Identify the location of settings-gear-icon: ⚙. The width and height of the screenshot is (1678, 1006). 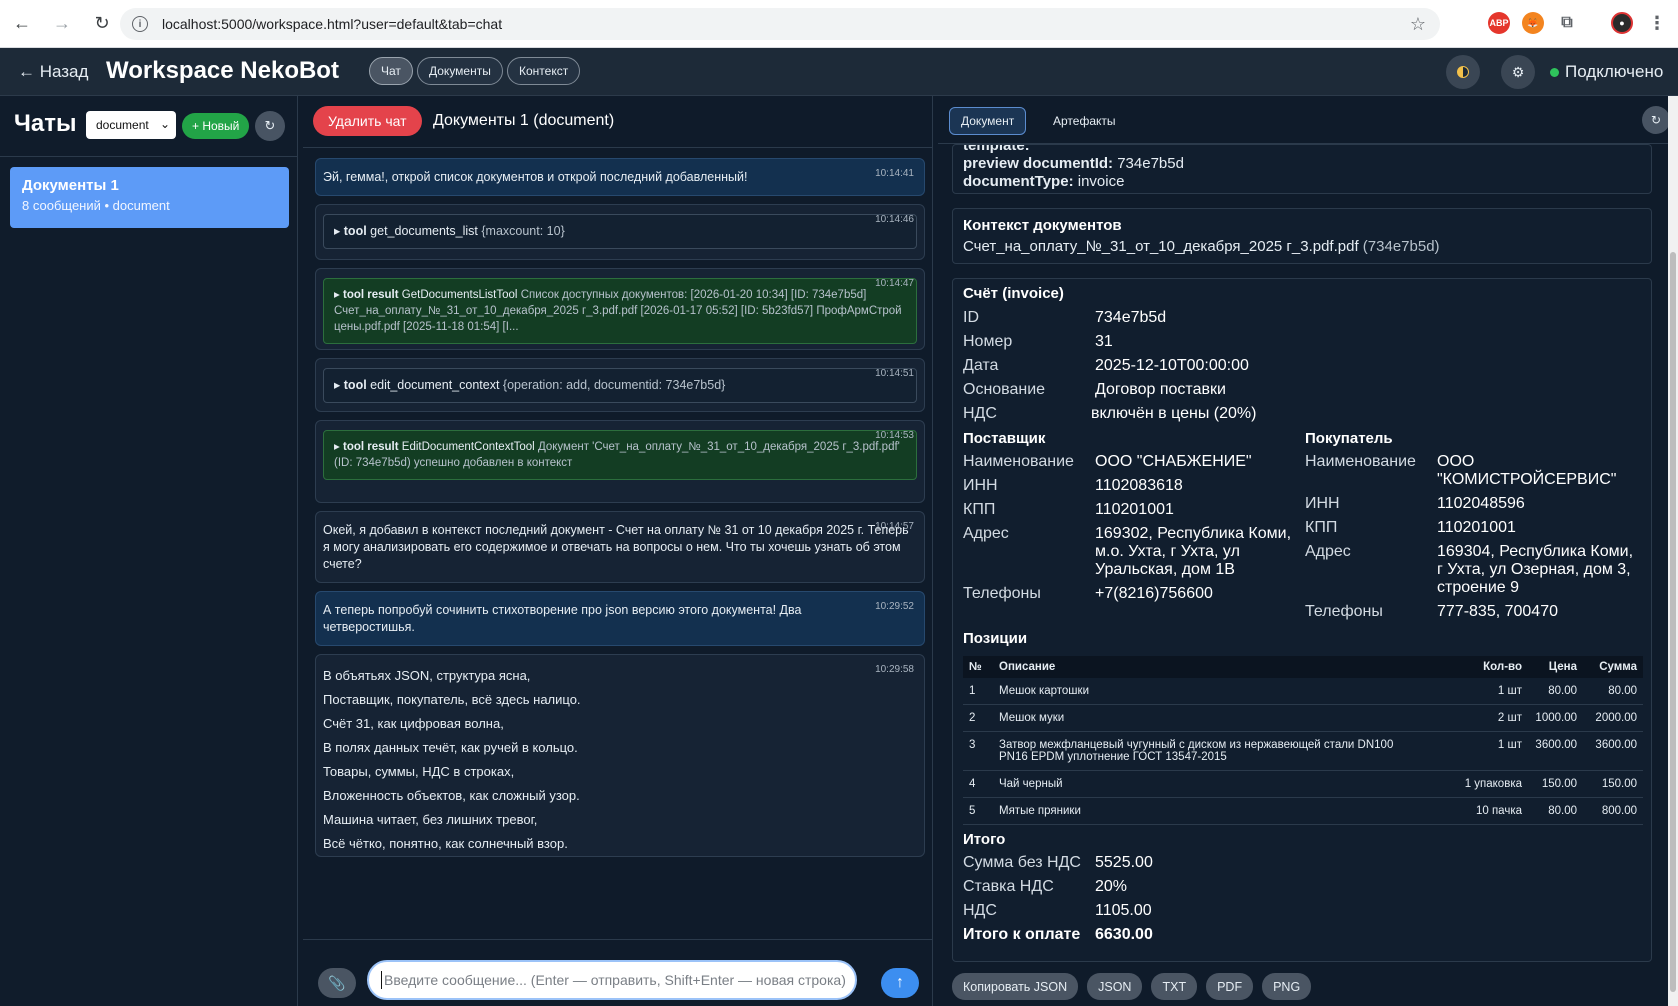
(1518, 72).